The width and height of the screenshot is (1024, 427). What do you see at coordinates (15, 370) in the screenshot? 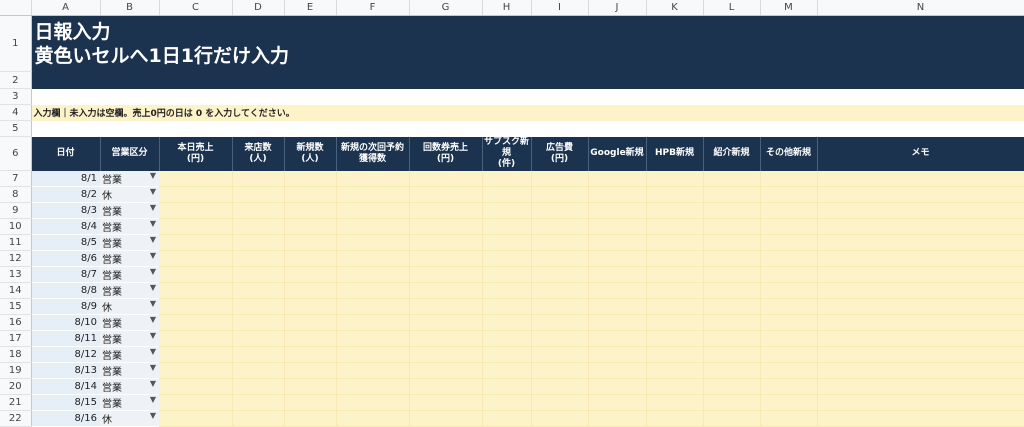
I see `row-number: 19` at bounding box center [15, 370].